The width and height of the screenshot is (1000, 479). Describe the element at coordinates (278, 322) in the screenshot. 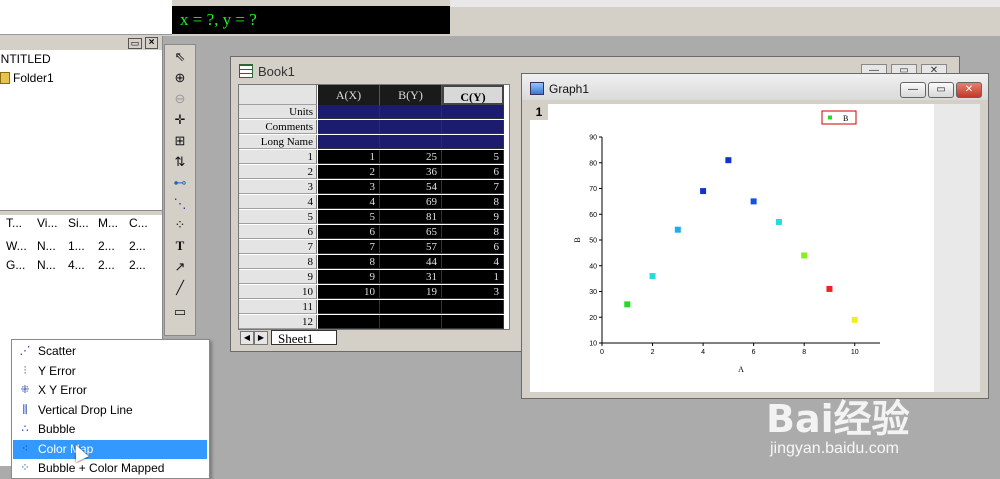

I see `row-header: 12` at that location.